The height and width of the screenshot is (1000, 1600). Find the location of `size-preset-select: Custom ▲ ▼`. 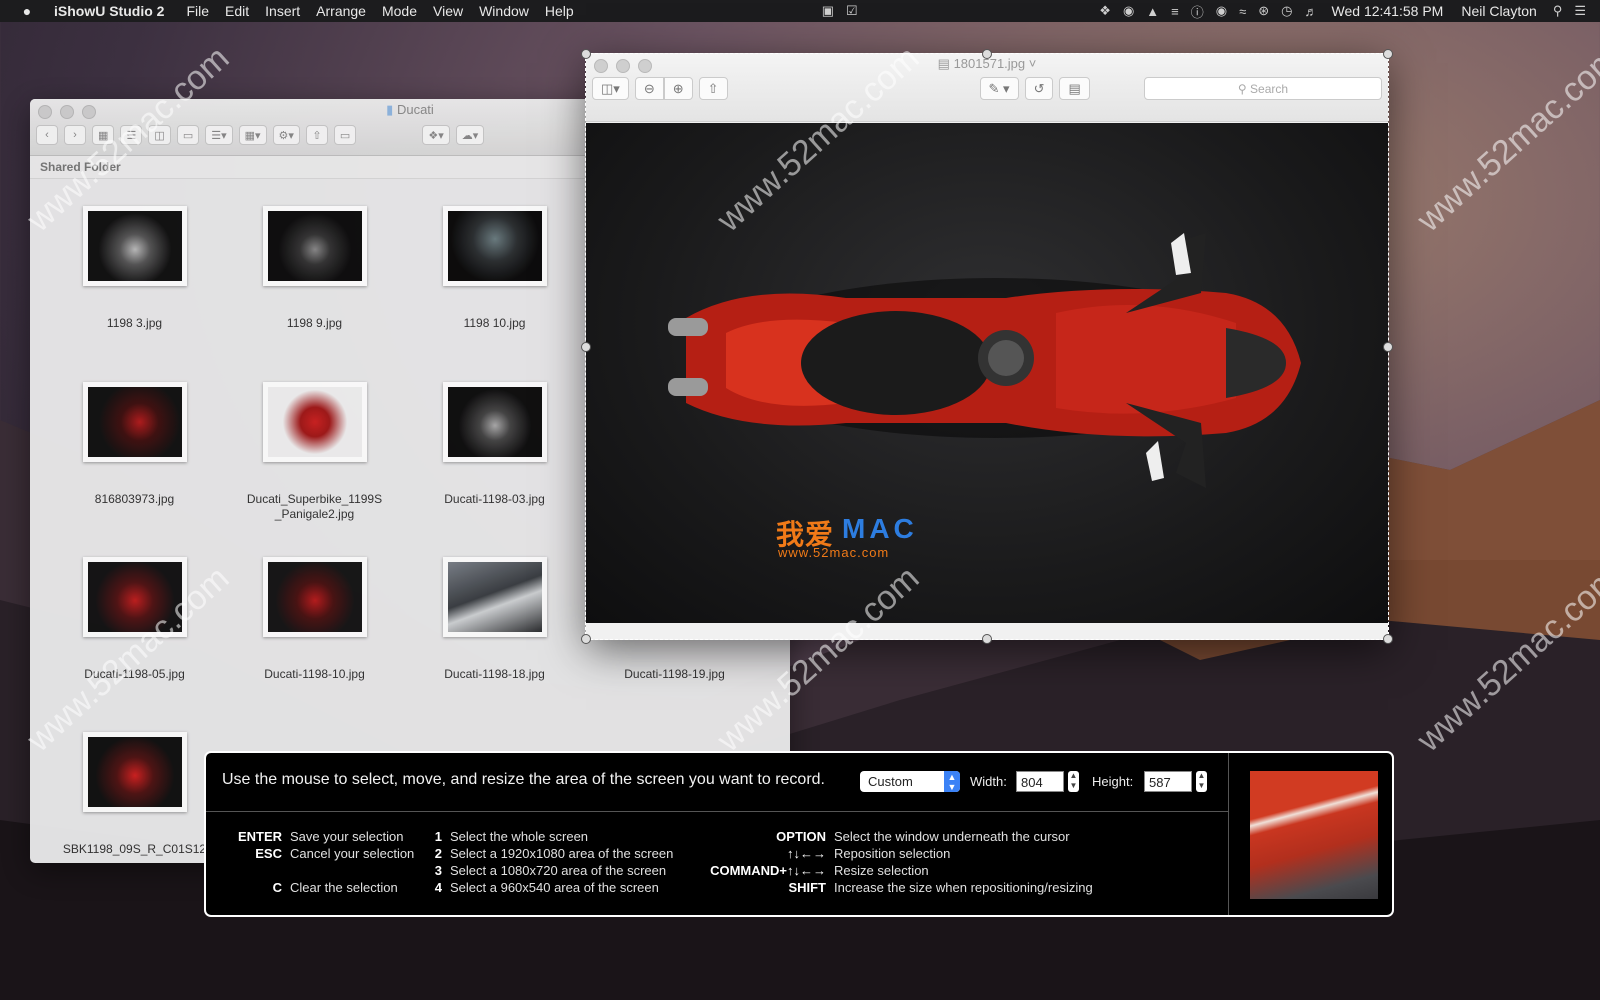

size-preset-select: Custom ▲ ▼ is located at coordinates (910, 781).